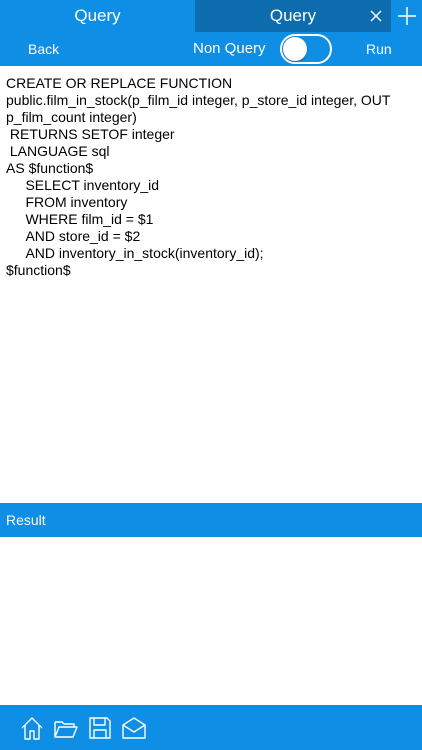 The height and width of the screenshot is (750, 422). I want to click on toolbar: Back Non Query Run, so click(211, 49).